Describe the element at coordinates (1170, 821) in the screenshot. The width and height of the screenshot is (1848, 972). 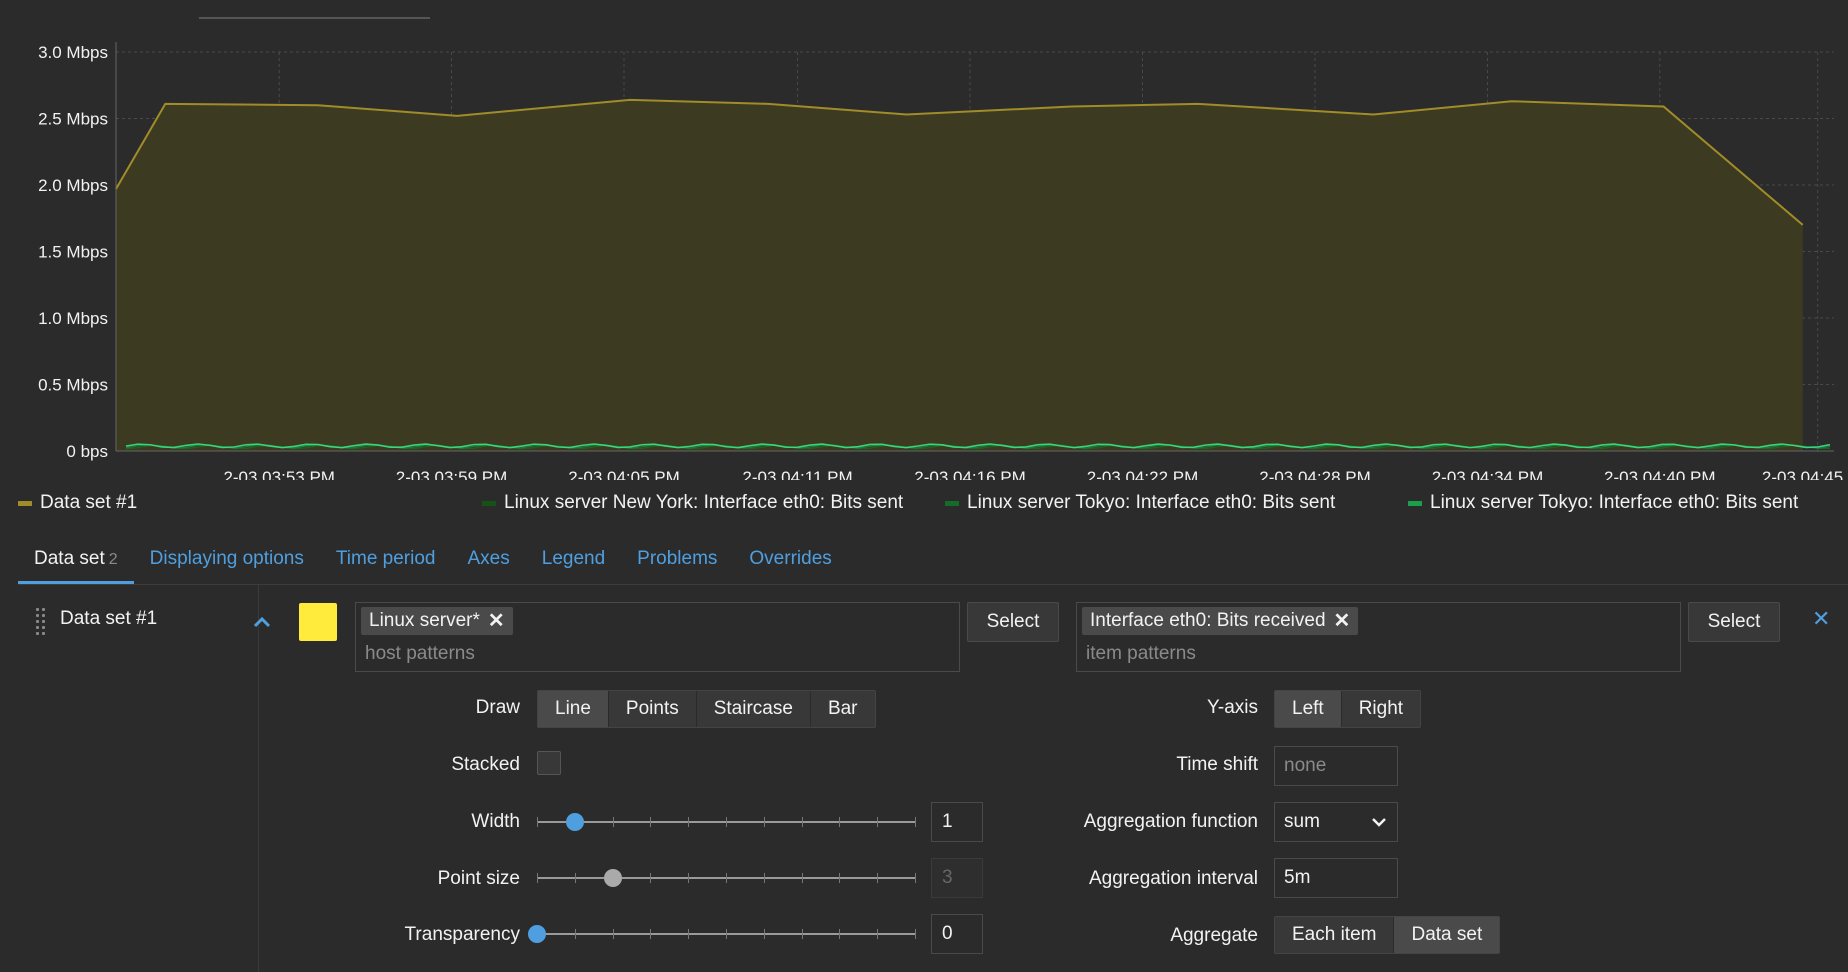
I see `aggregation-function-label: Aggregation function` at that location.